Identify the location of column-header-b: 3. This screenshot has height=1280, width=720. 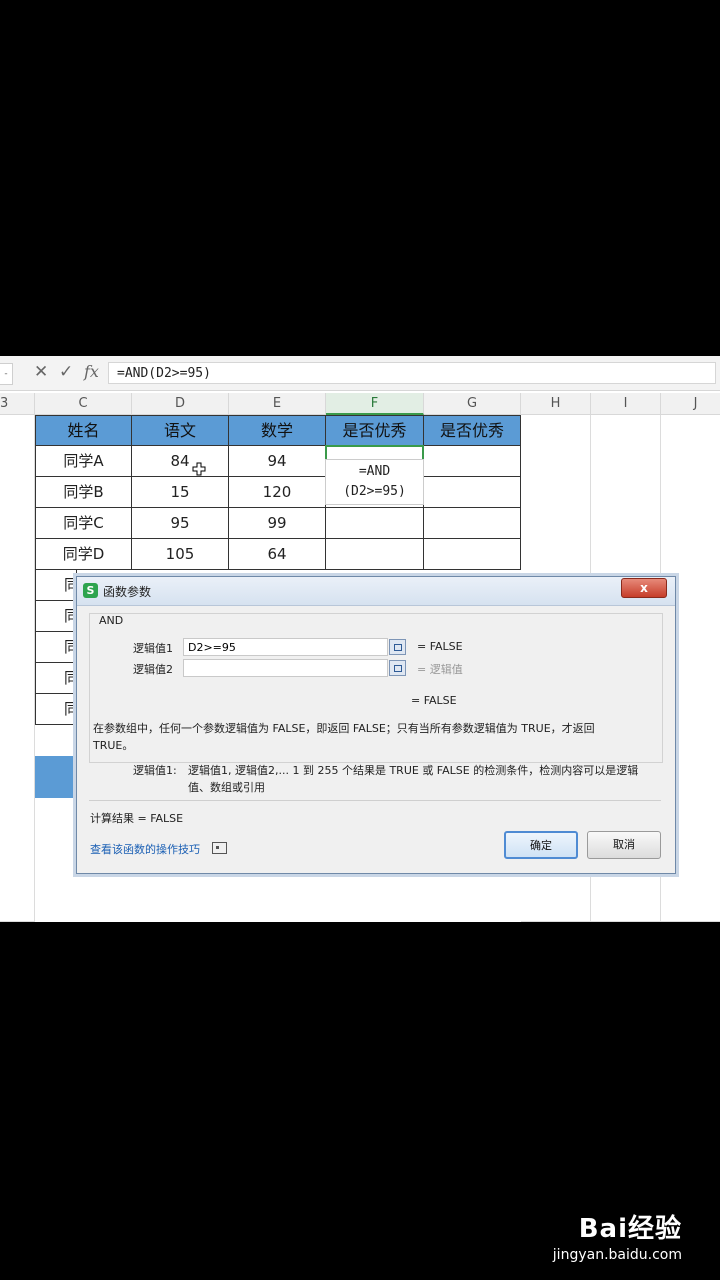
(17, 404).